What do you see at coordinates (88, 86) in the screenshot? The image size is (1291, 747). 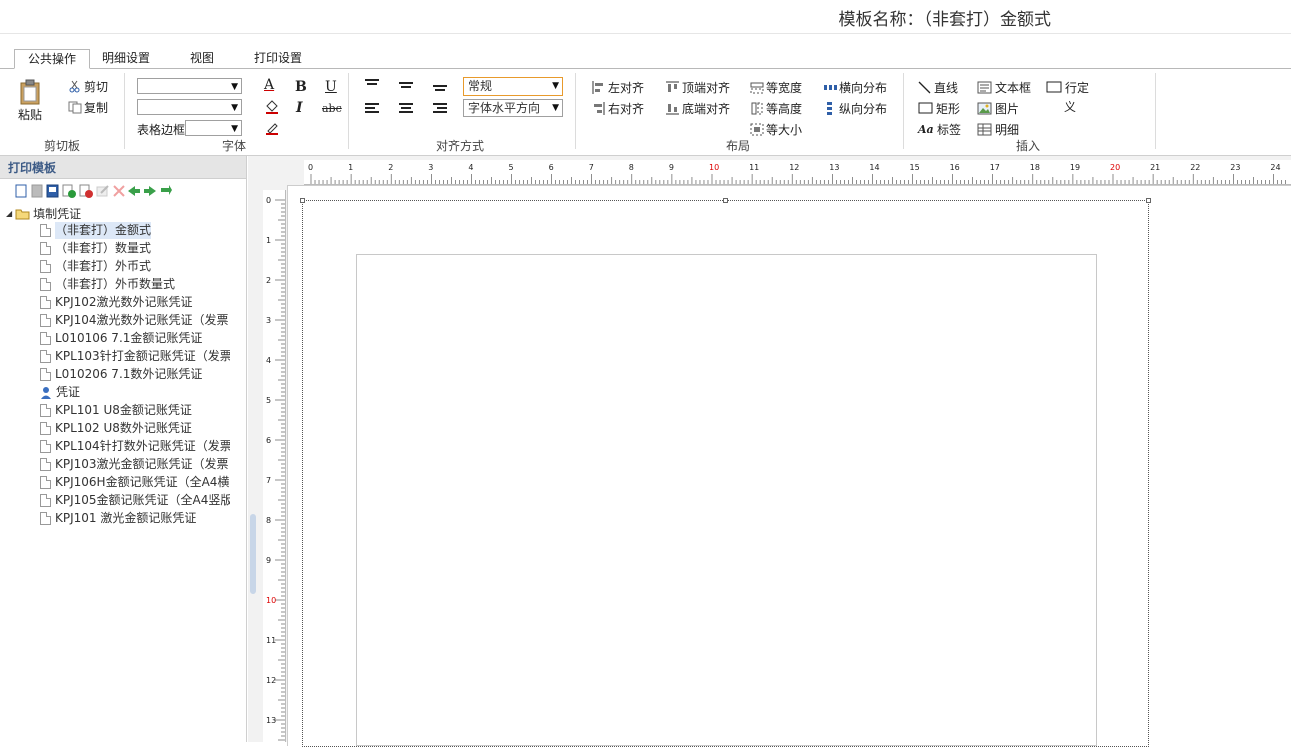 I see `cut-button: 剪切` at bounding box center [88, 86].